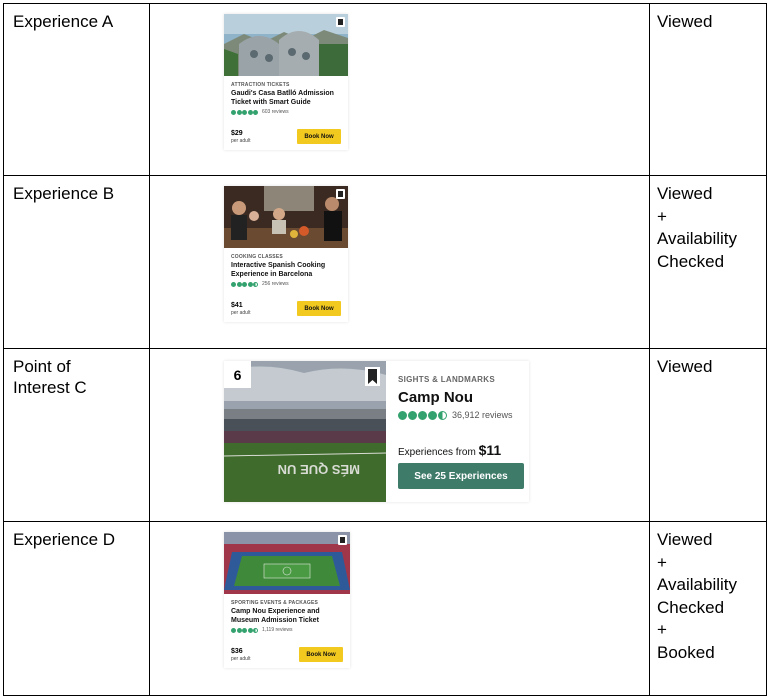 This screenshot has width=768, height=697. I want to click on card-price: $41, so click(237, 305).